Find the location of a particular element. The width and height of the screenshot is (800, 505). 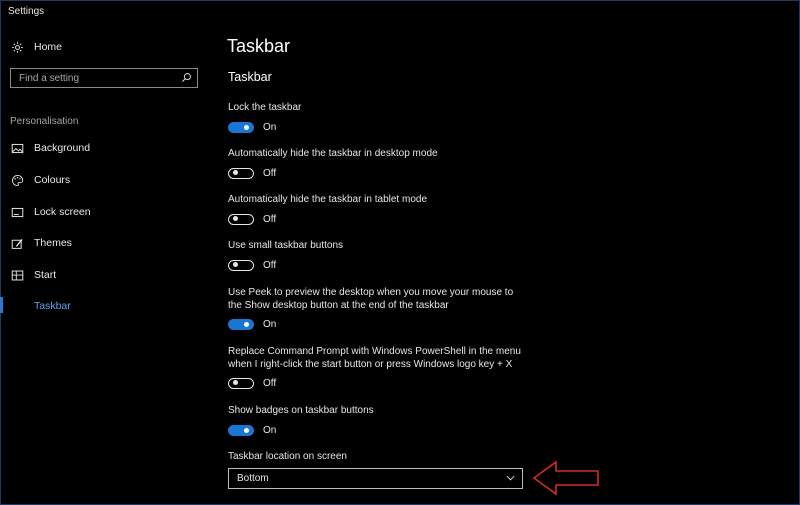

setting-label-lock-taskbar: Lock the taskbar is located at coordinates (265, 107).